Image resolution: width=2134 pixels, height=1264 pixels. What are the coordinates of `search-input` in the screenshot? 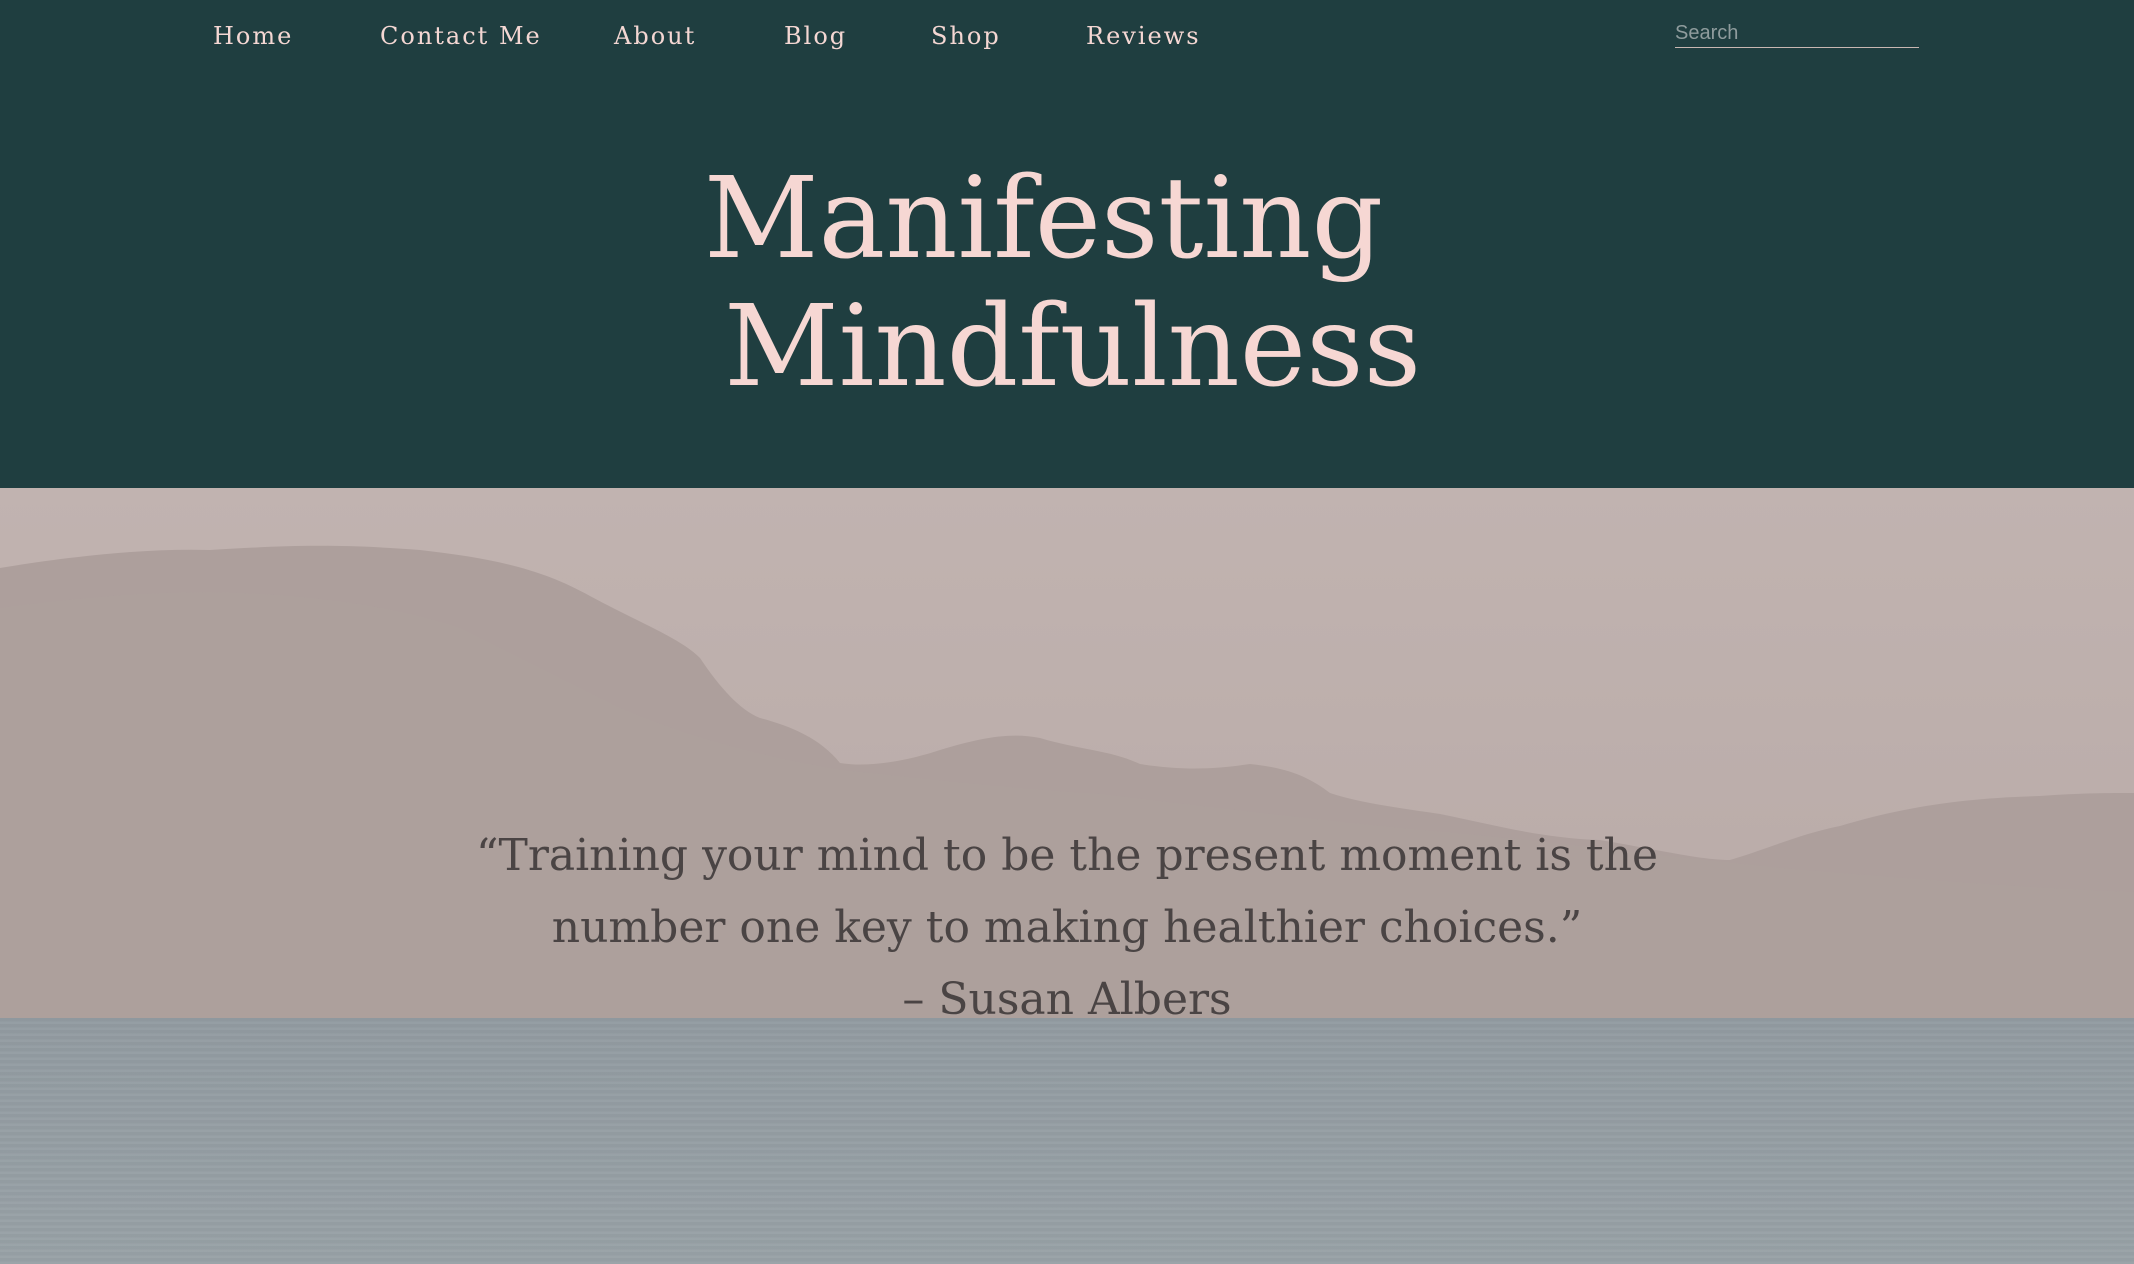 It's located at (1797, 33).